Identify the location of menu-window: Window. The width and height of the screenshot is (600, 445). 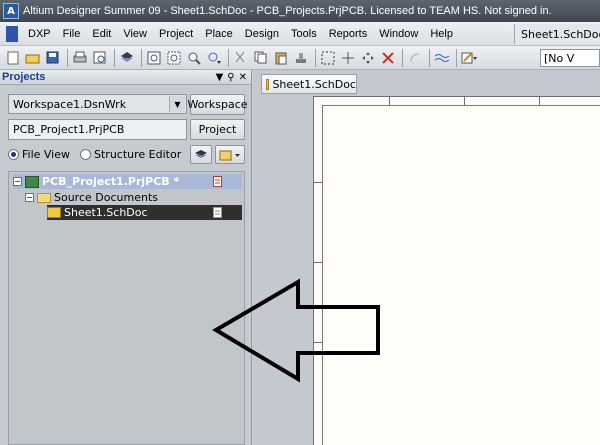
(398, 34).